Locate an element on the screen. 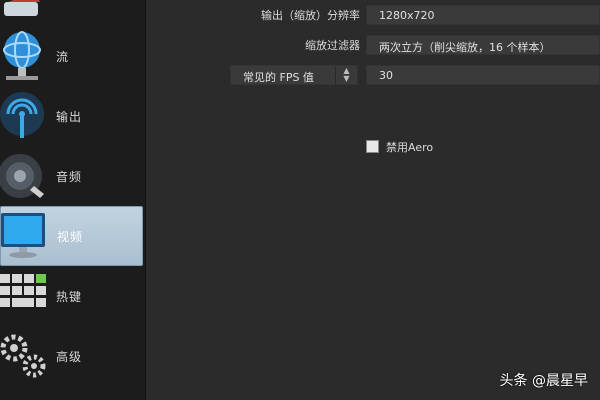  watermark-text: 头条 @晨星早 is located at coordinates (543, 381).